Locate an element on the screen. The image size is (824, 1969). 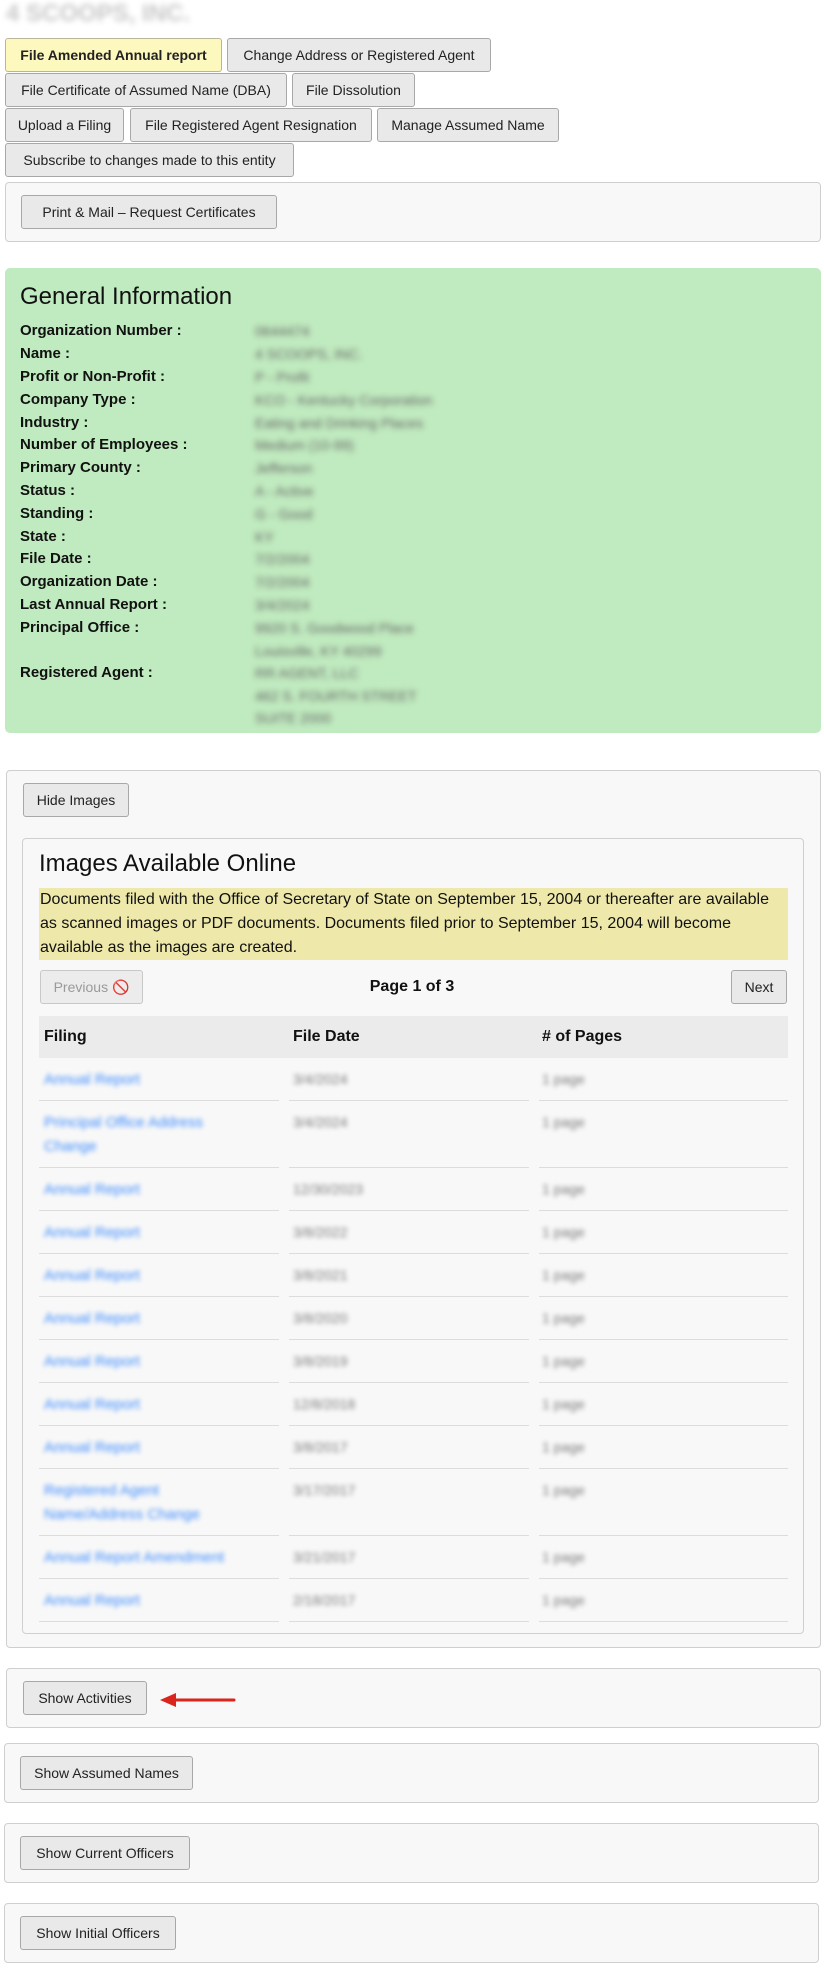
name-value: 4 SCOOPS, INC. is located at coordinates (309, 354).